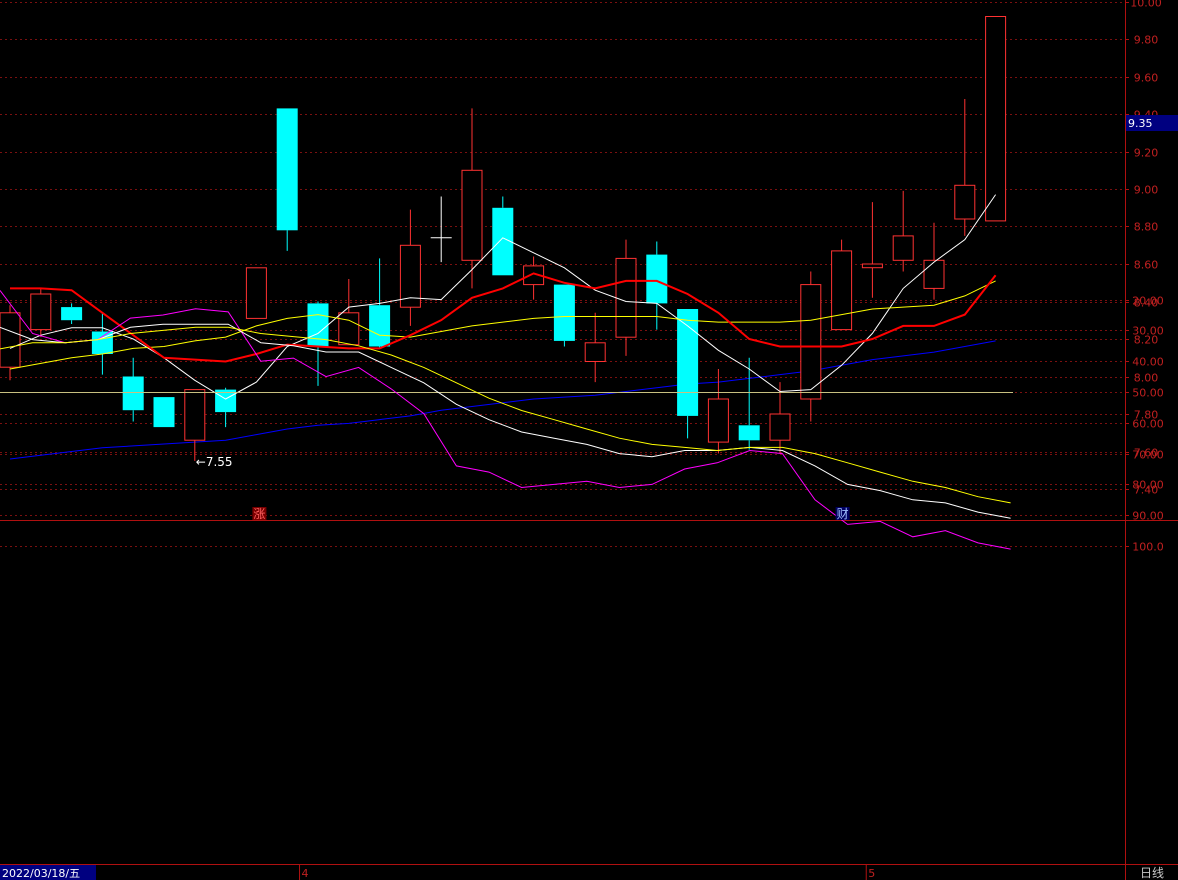 The width and height of the screenshot is (1178, 880). What do you see at coordinates (305, 873) in the screenshot?
I see `month-label: 4` at bounding box center [305, 873].